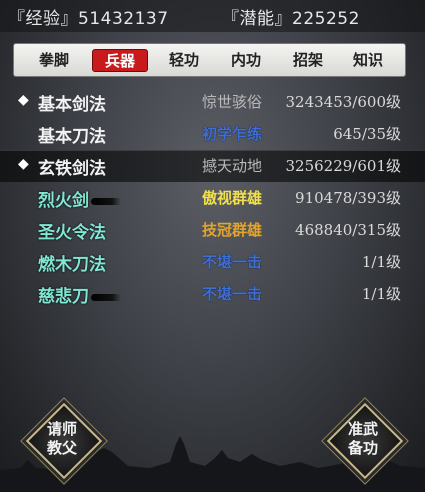 The image size is (425, 492). Describe the element at coordinates (368, 60) in the screenshot. I see `tab-knowledge: 知识` at that location.